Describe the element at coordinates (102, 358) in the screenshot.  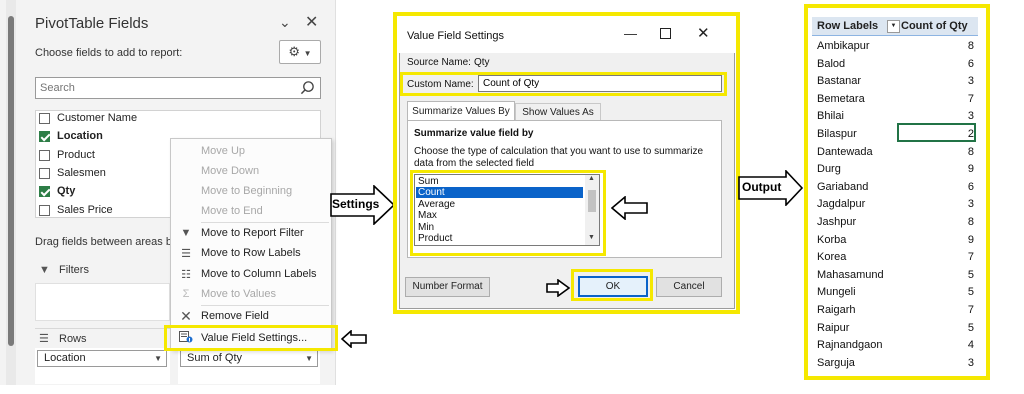
I see `rows-field-chip: Location ▼` at that location.